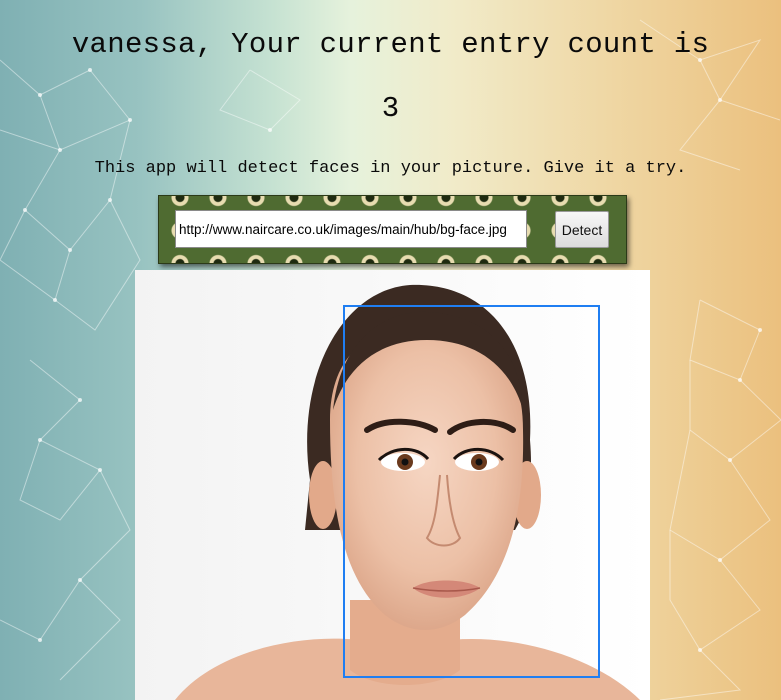 This screenshot has height=700, width=781. Describe the element at coordinates (582, 229) in the screenshot. I see `detect-button: Detect` at that location.